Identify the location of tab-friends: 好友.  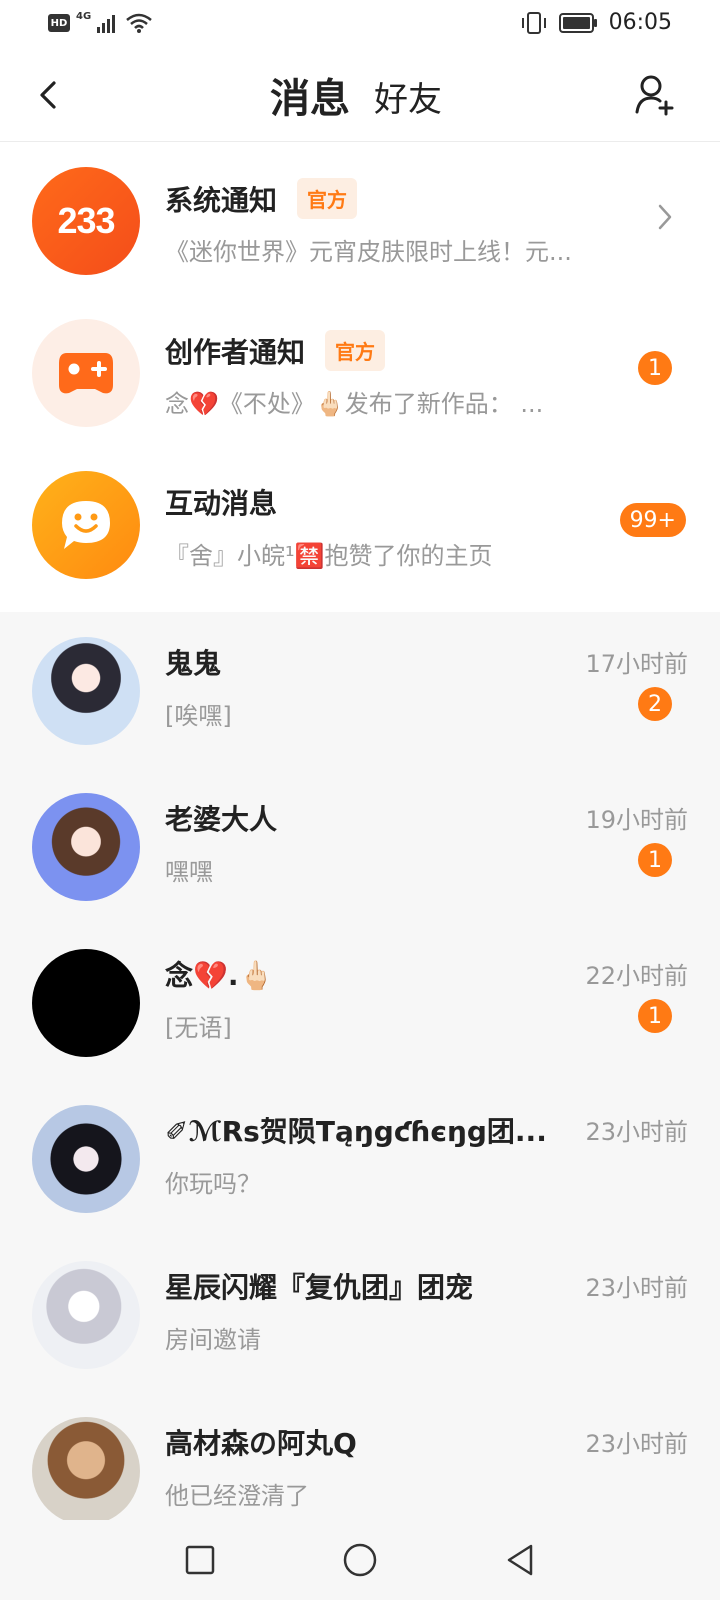
(408, 98).